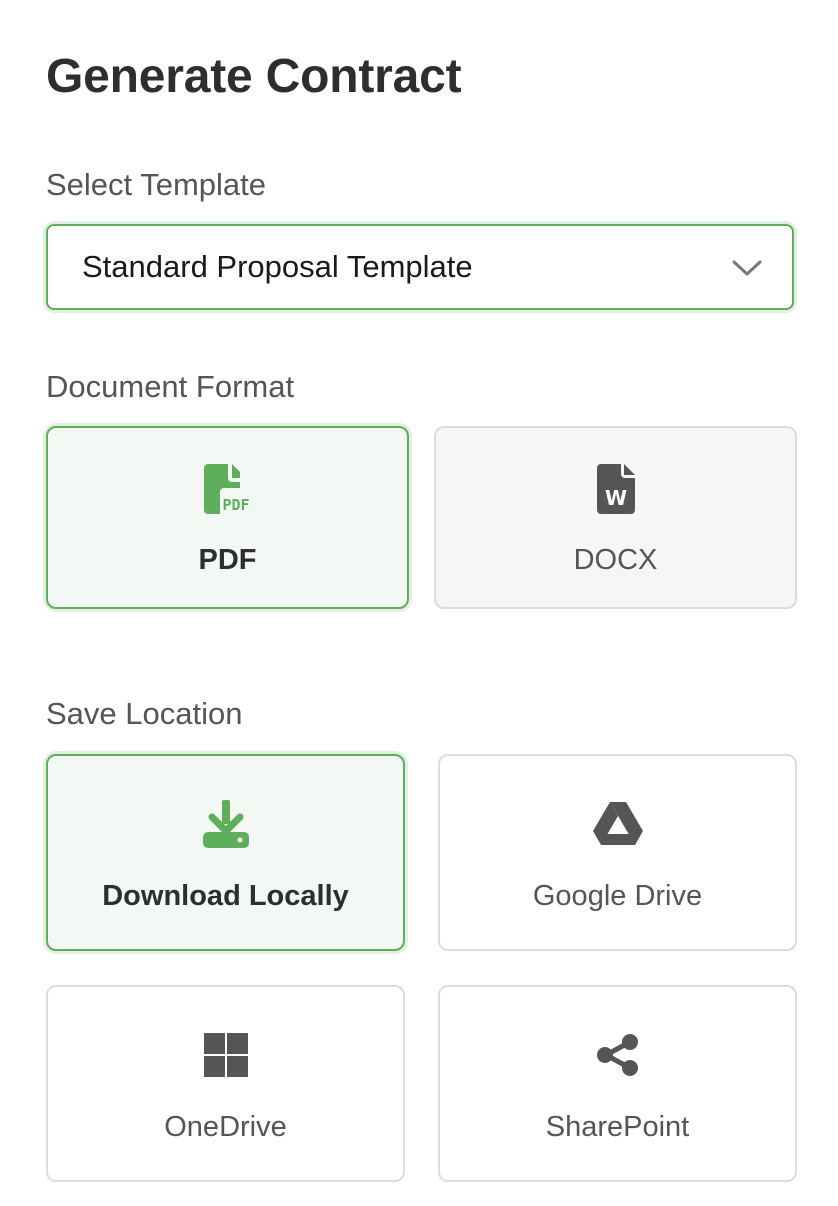 This screenshot has height=1206, width=838. I want to click on format-option-label: PDF, so click(227, 560).